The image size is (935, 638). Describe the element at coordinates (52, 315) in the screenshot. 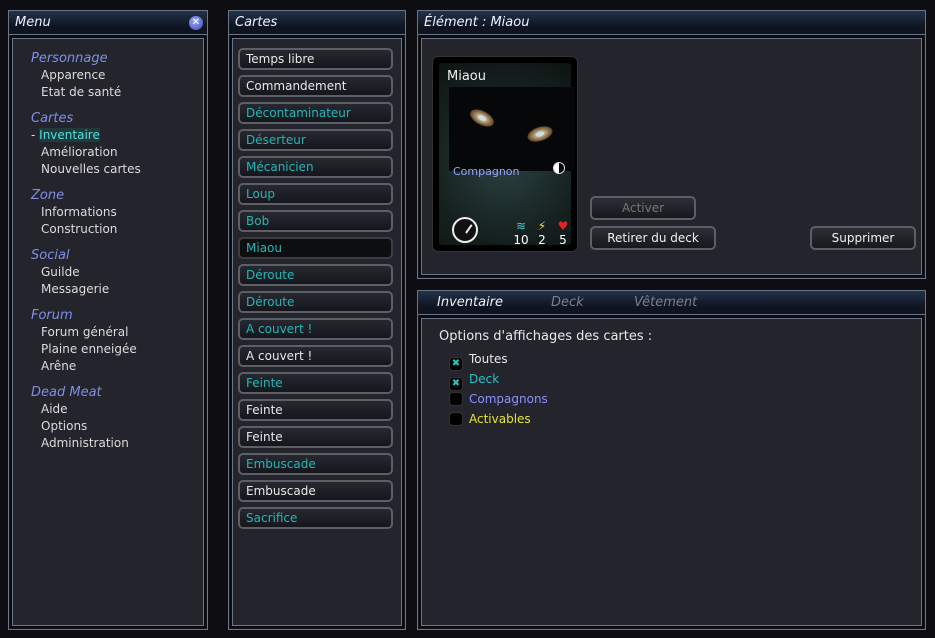

I see `menu-category: Forum` at that location.